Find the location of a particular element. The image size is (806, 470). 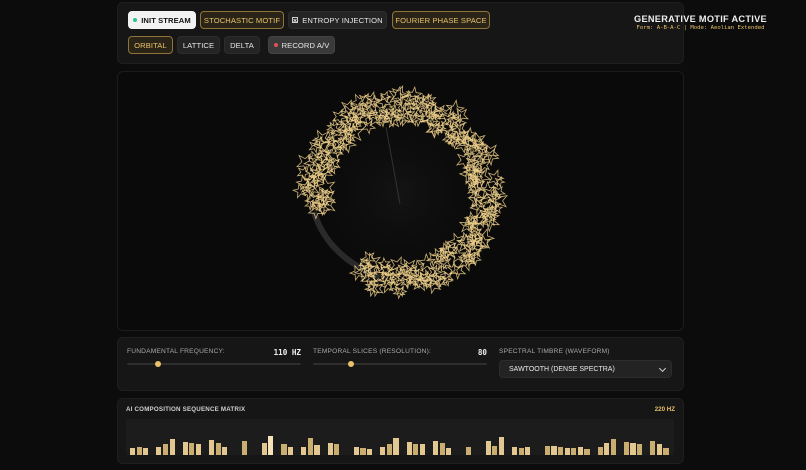

orbital-visualization is located at coordinates (400, 194).